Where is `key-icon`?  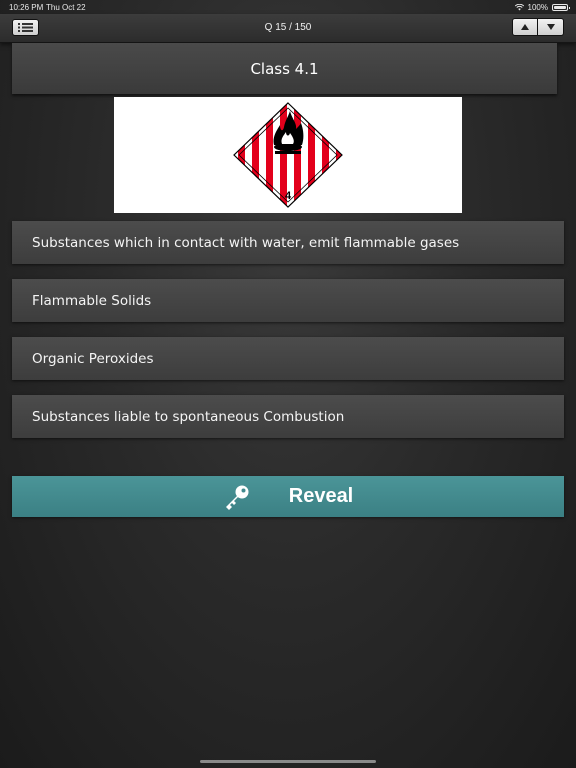
key-icon is located at coordinates (237, 497).